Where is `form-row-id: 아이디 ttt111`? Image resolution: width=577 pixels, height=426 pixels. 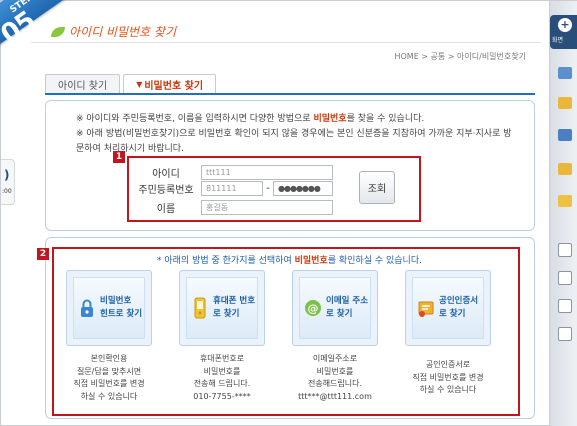 form-row-id: 아이디 ttt111 is located at coordinates (232, 172).